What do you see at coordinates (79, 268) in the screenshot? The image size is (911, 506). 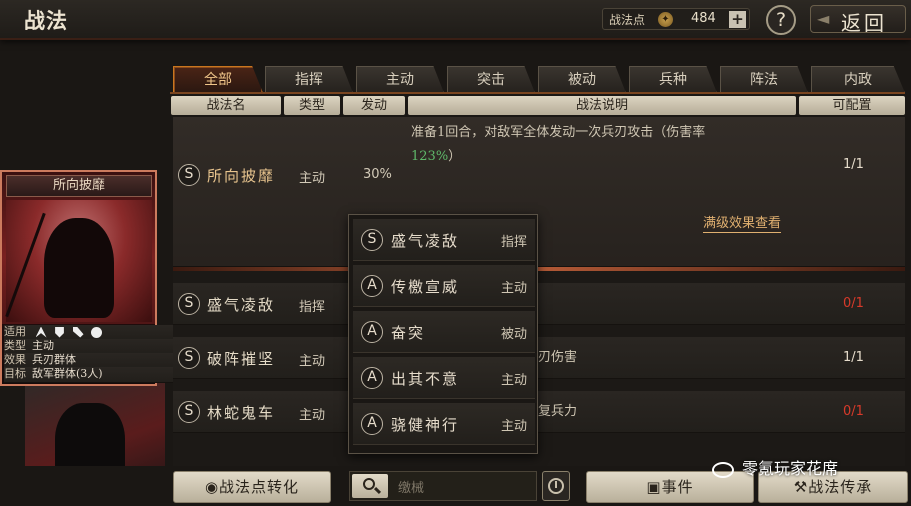 I see `warrior-figure` at bounding box center [79, 268].